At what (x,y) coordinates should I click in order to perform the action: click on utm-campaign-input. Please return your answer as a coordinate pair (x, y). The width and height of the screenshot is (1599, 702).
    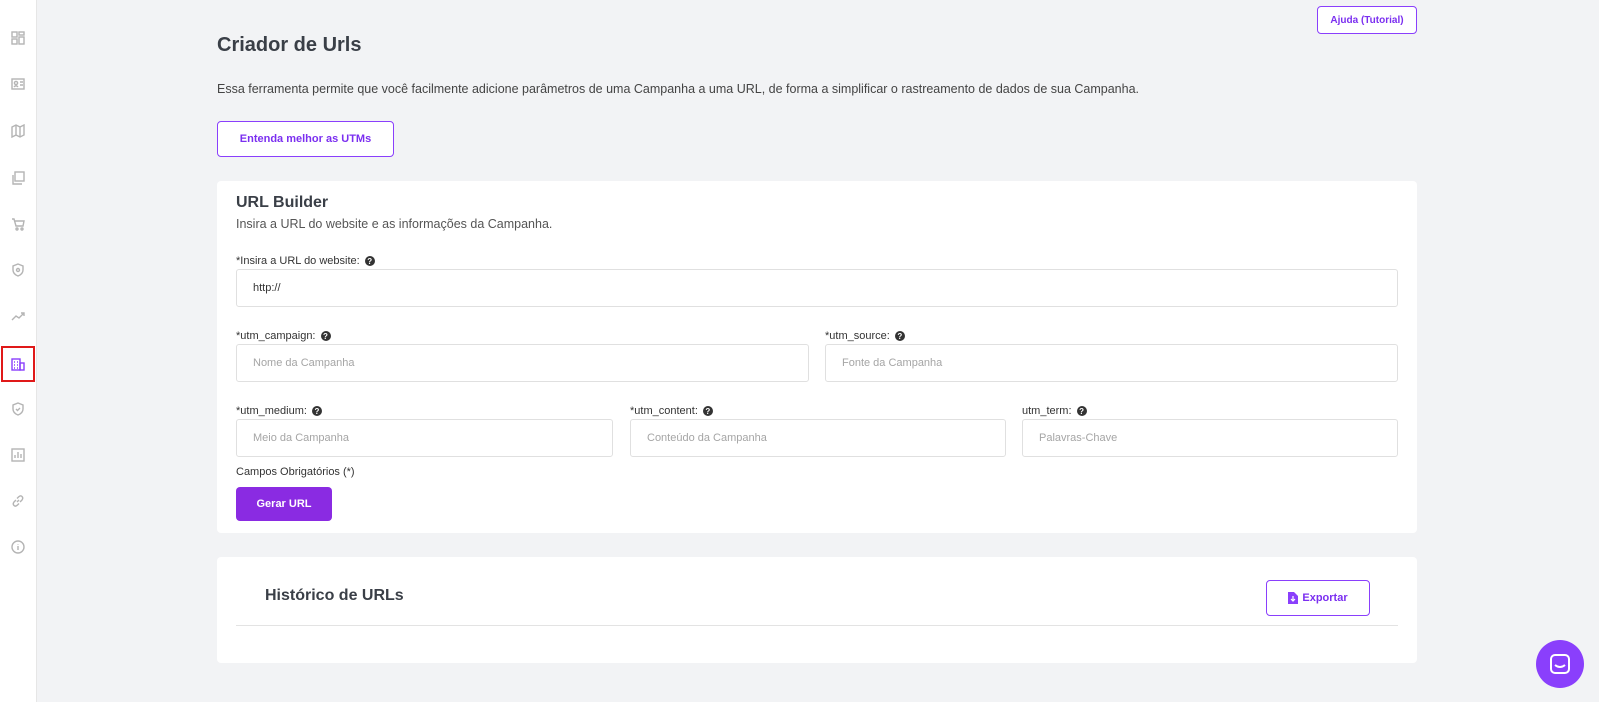
    Looking at the image, I should click on (522, 363).